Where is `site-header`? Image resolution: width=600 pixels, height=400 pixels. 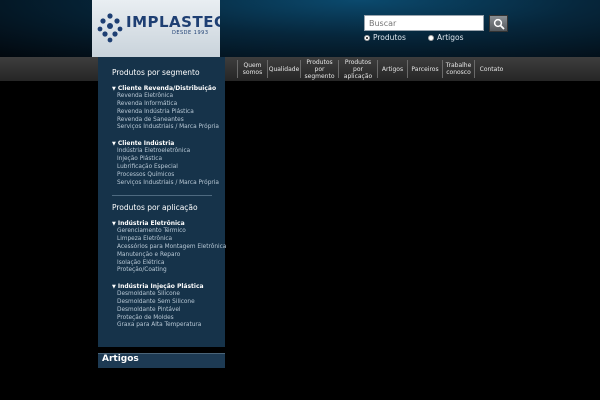 site-header is located at coordinates (300, 28).